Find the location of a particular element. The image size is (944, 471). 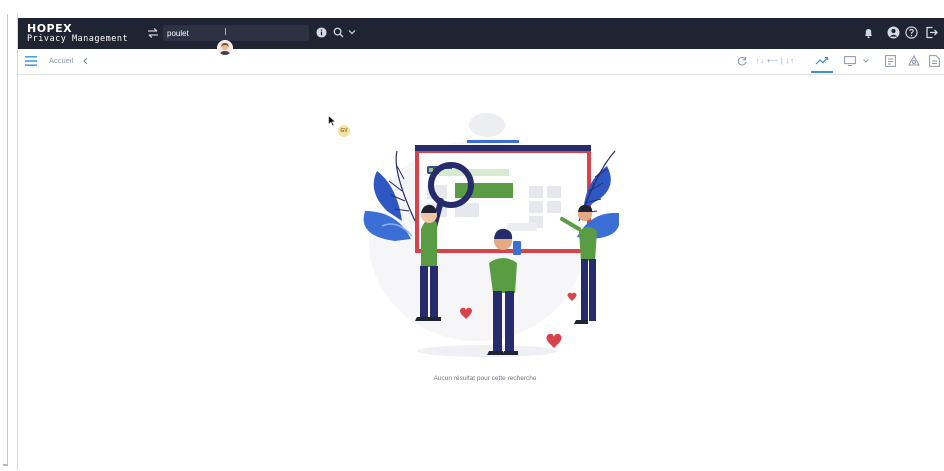

back-icon is located at coordinates (85, 61).